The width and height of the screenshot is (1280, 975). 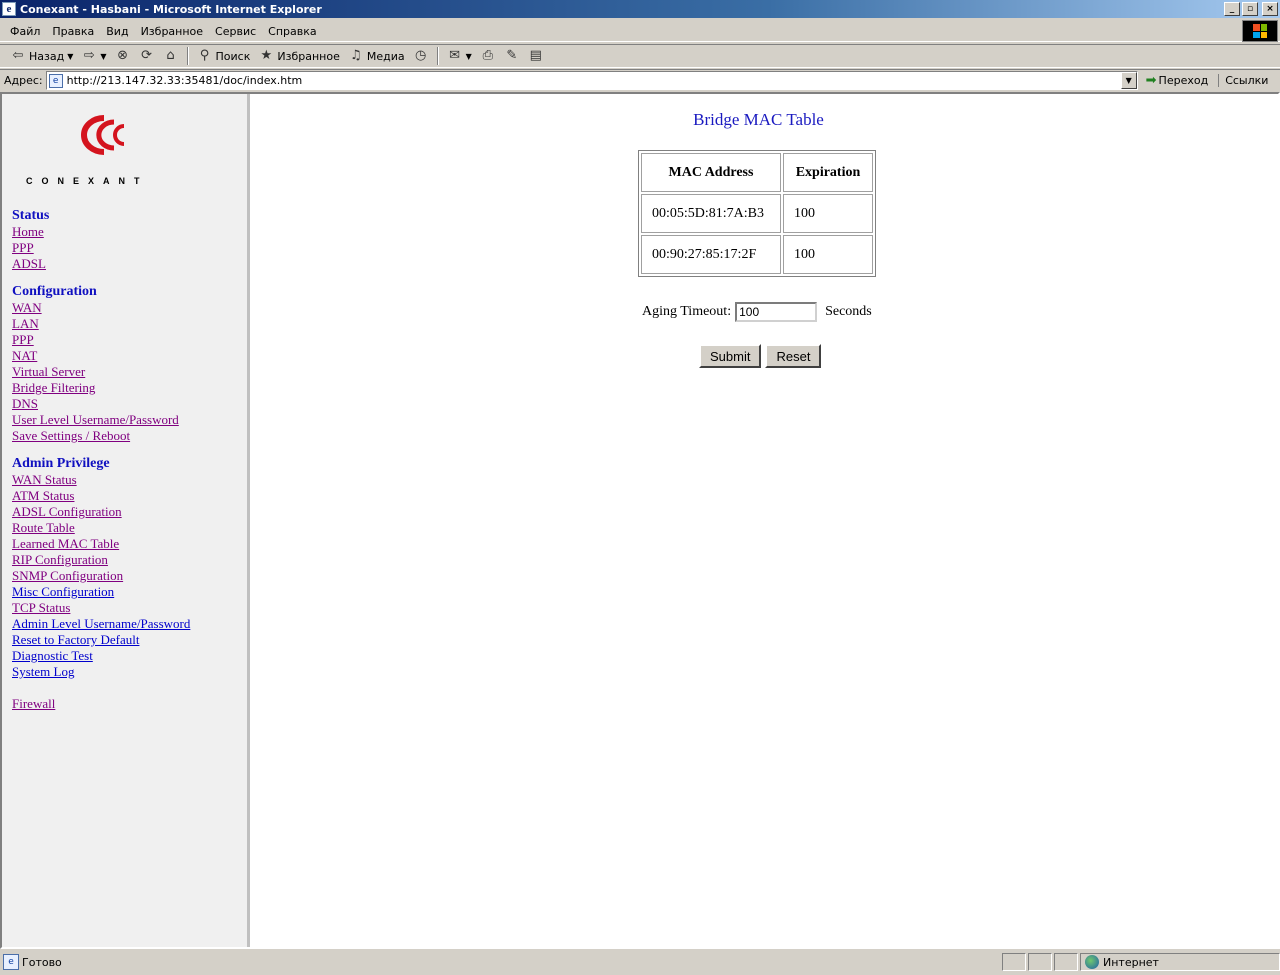 I want to click on nav-link-lan: LAN, so click(x=129, y=324).